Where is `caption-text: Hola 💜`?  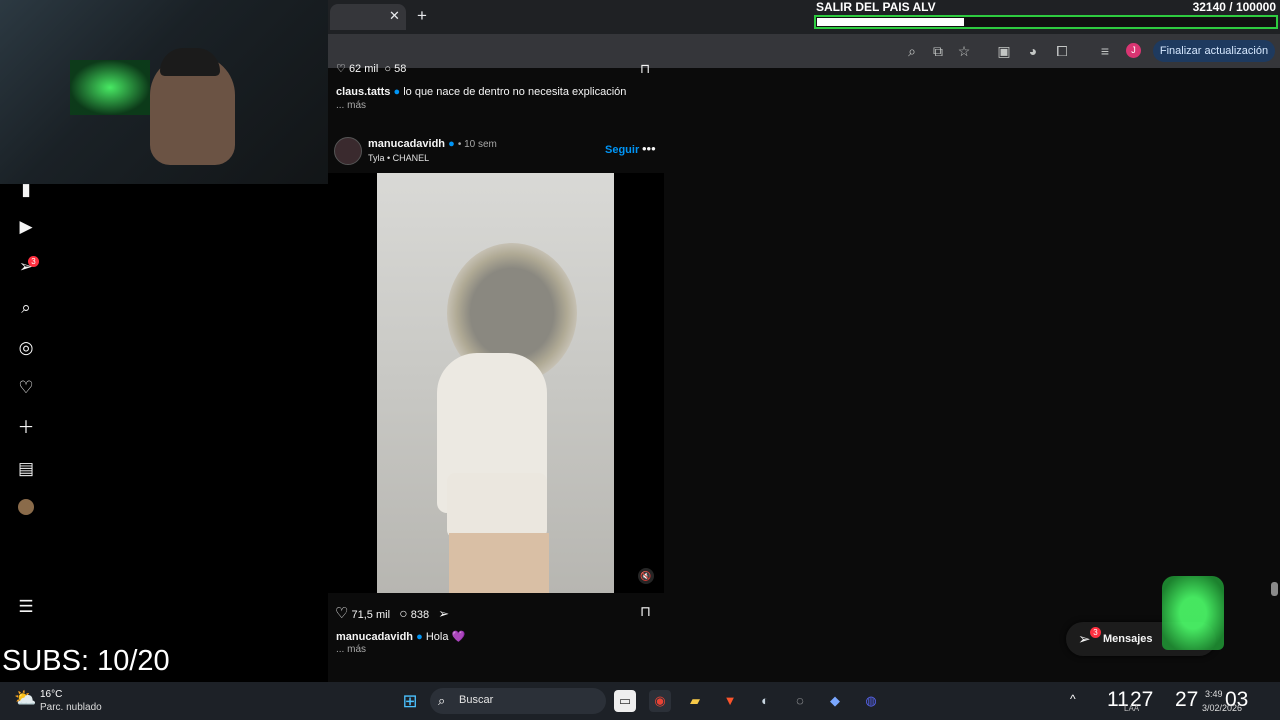
caption-text: Hola 💜 is located at coordinates (445, 637).